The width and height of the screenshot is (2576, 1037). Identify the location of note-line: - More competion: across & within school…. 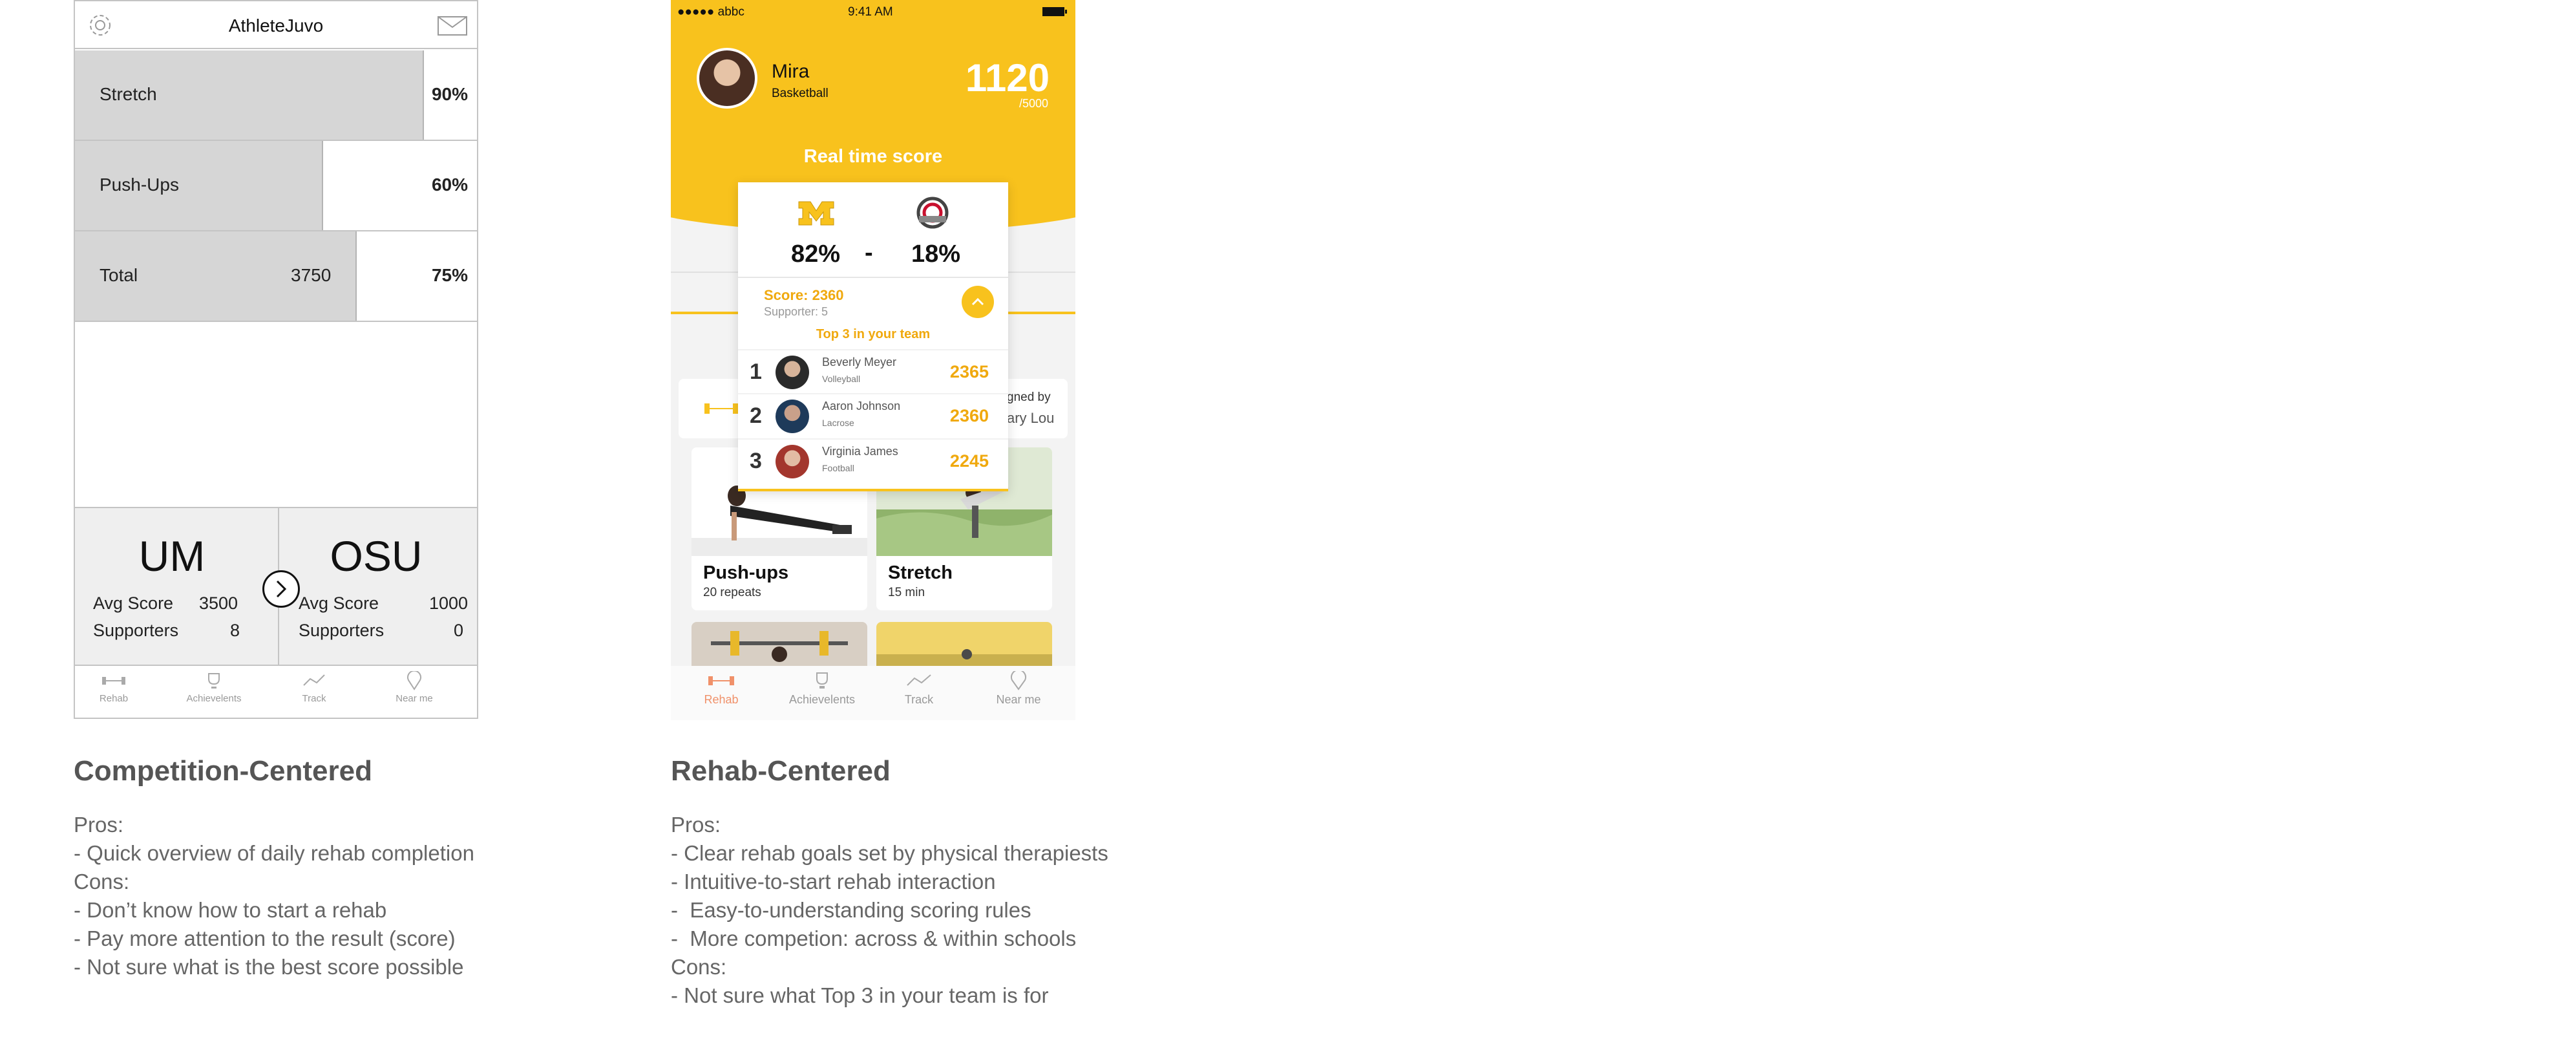
(874, 938).